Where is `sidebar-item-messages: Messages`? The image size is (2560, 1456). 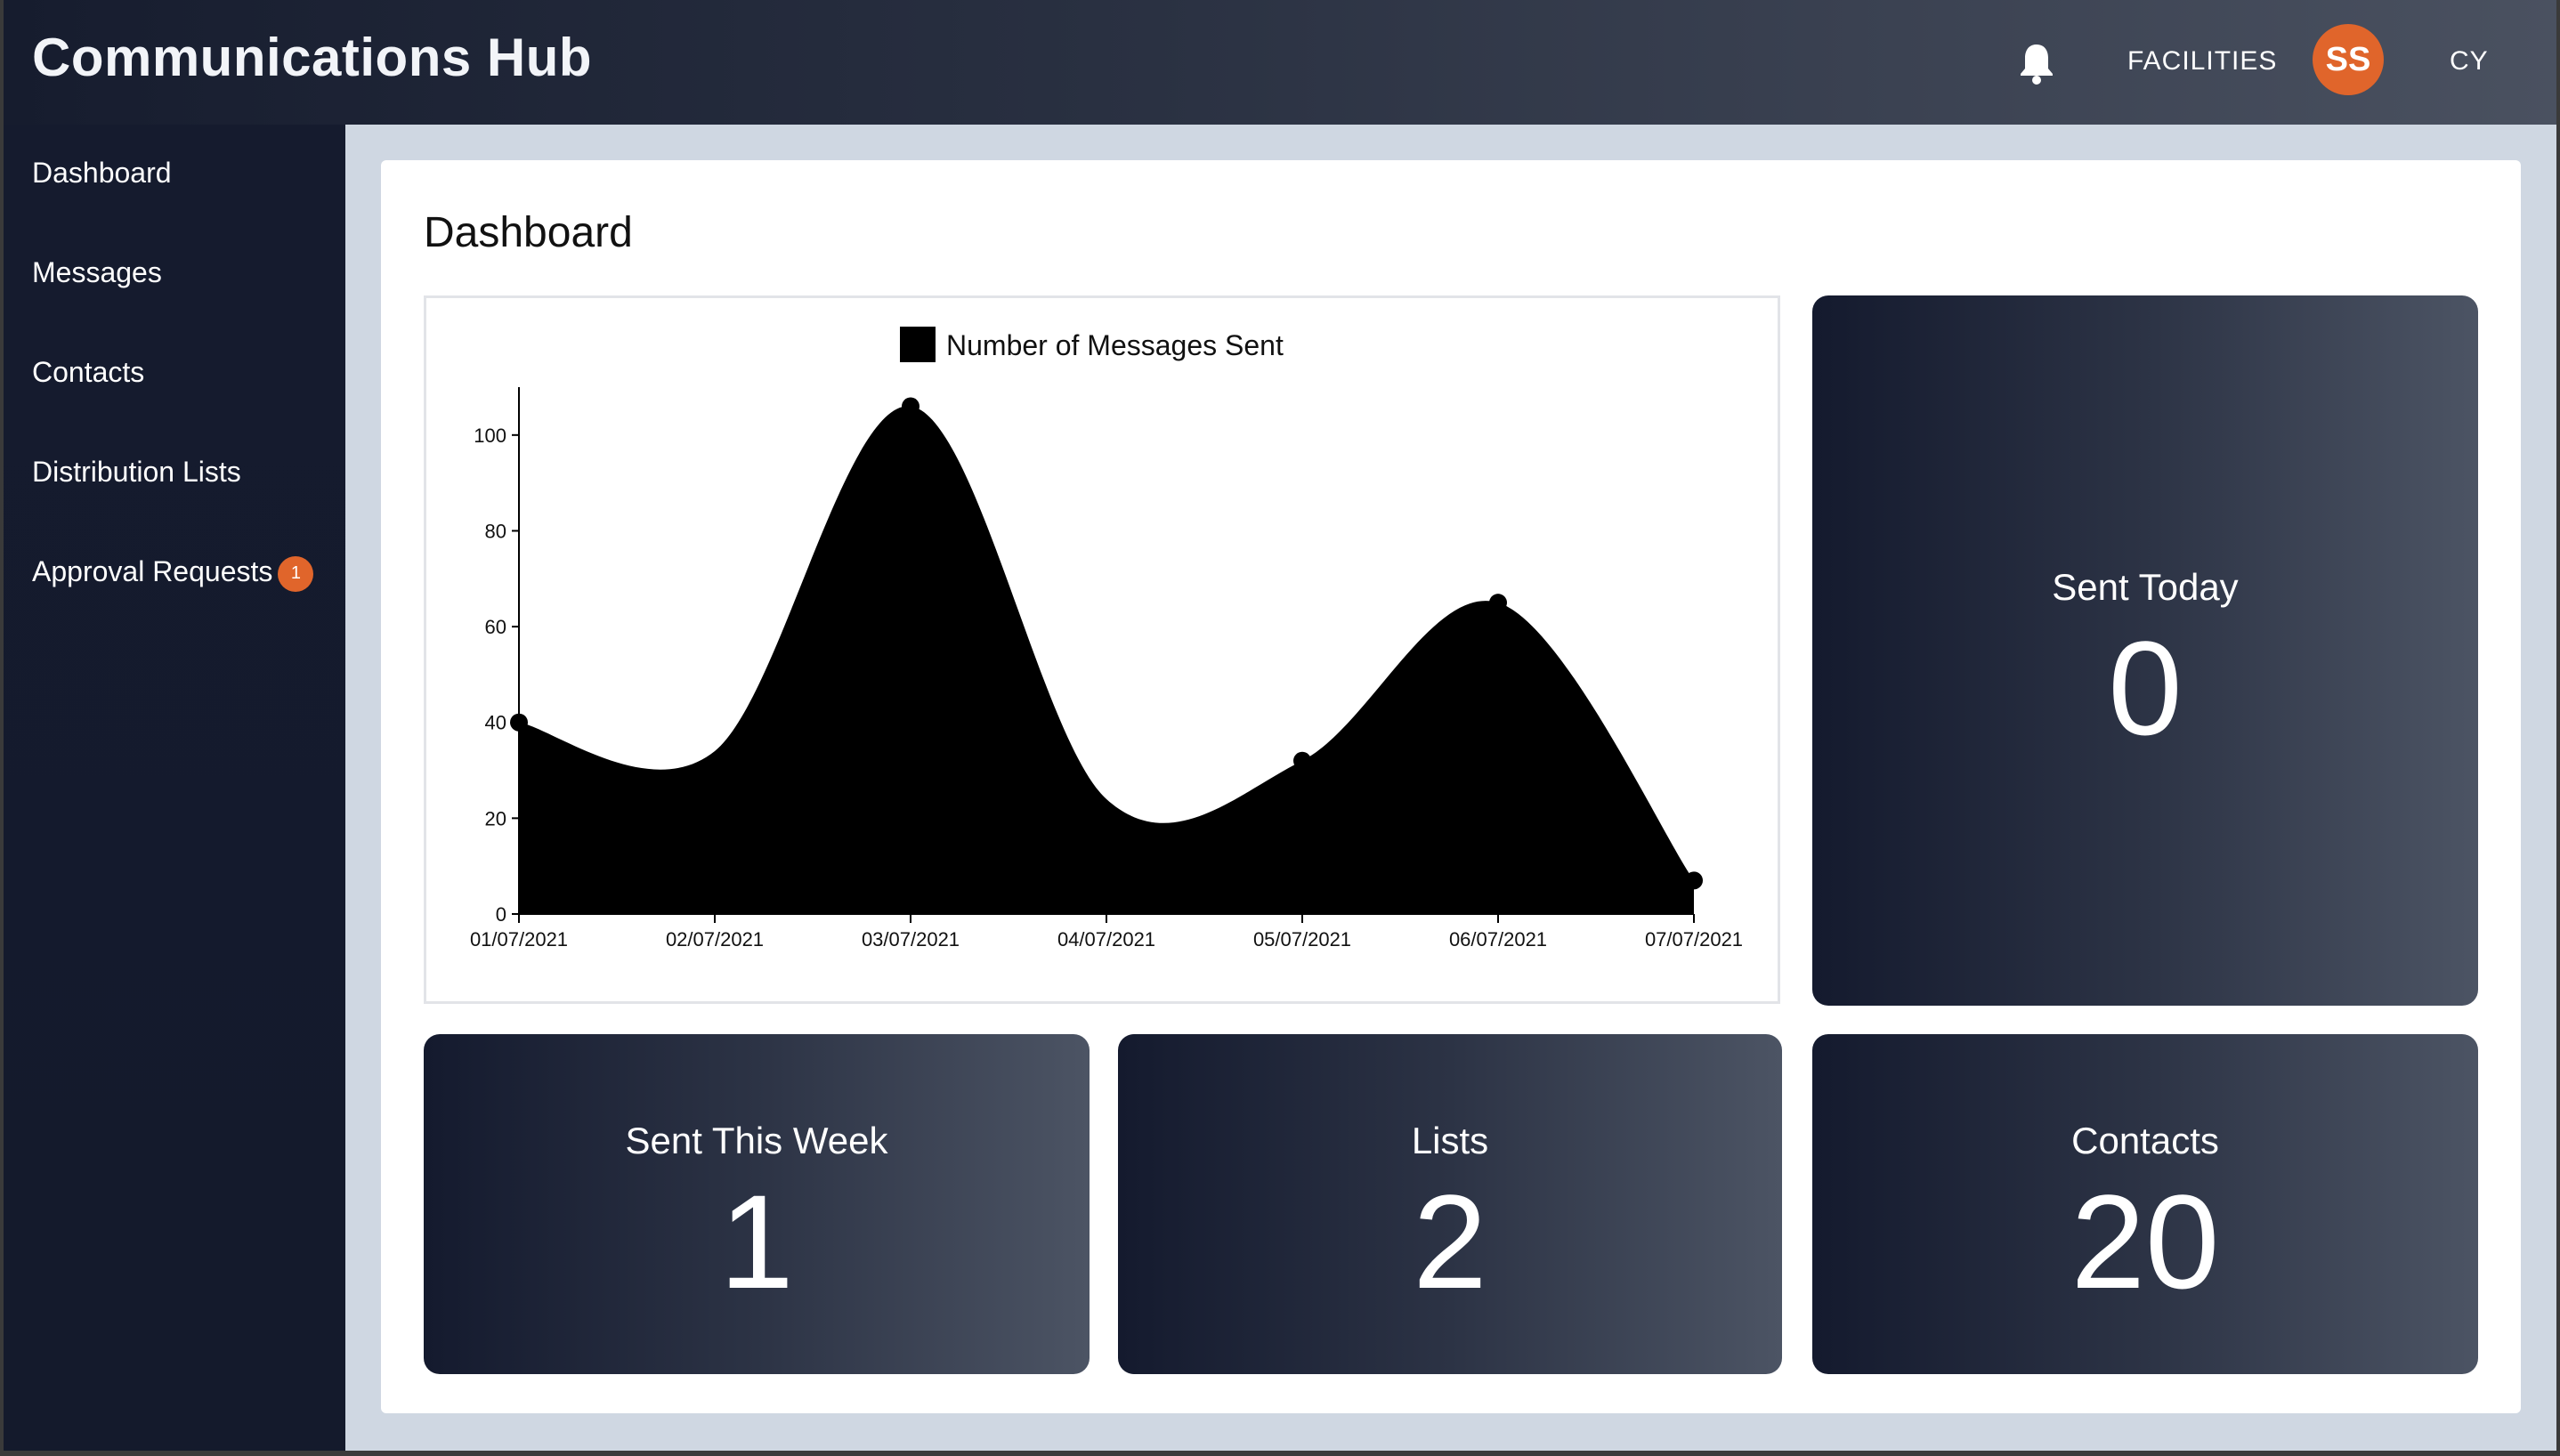 sidebar-item-messages: Messages is located at coordinates (97, 272).